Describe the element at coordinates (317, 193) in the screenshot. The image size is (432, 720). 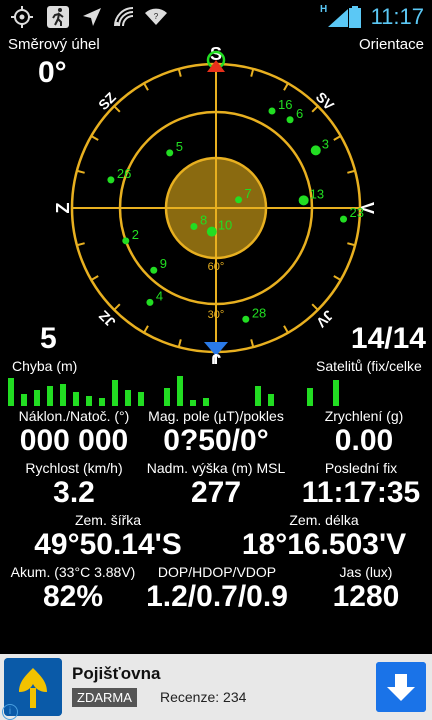
I see `satellite-label: 13` at that location.